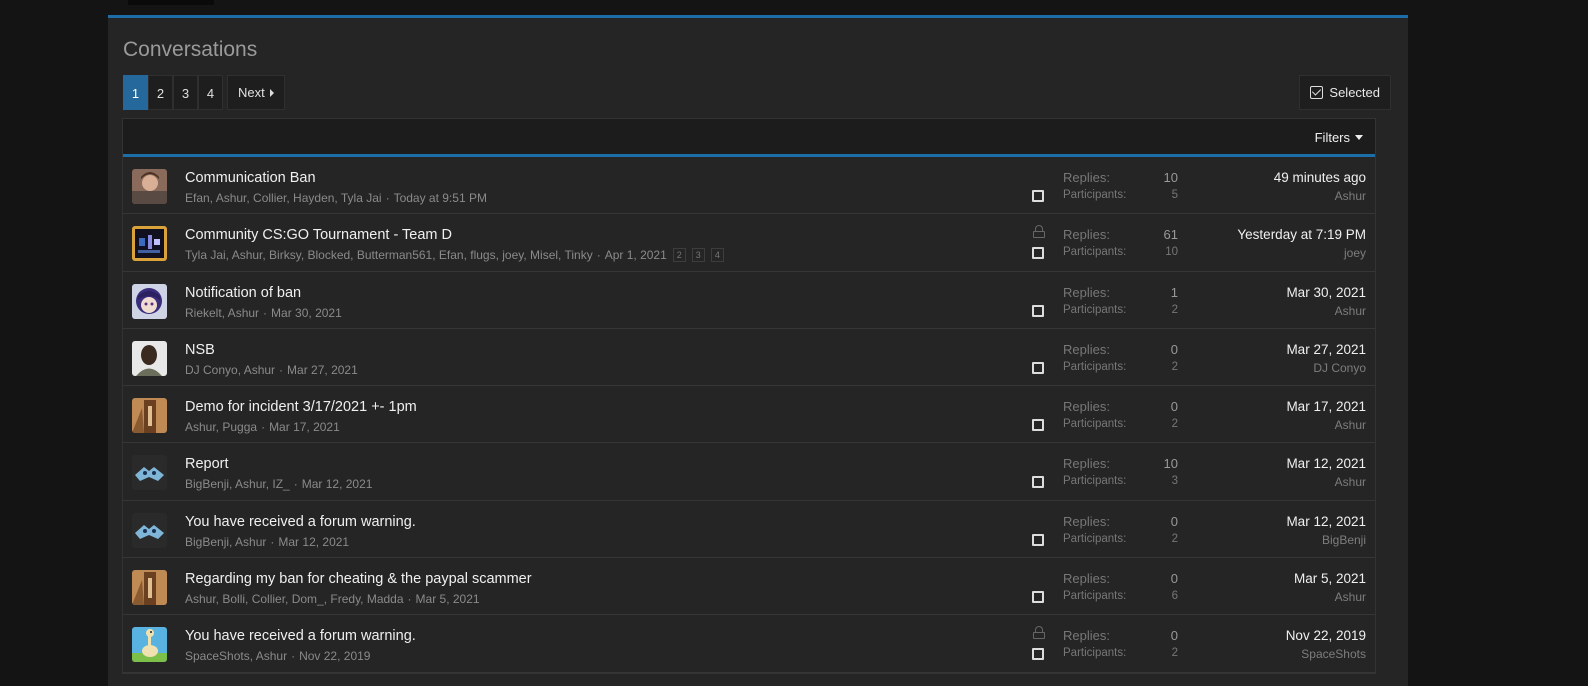 The height and width of the screenshot is (686, 1588). Describe the element at coordinates (1170, 235) in the screenshot. I see `replies-count: 61` at that location.